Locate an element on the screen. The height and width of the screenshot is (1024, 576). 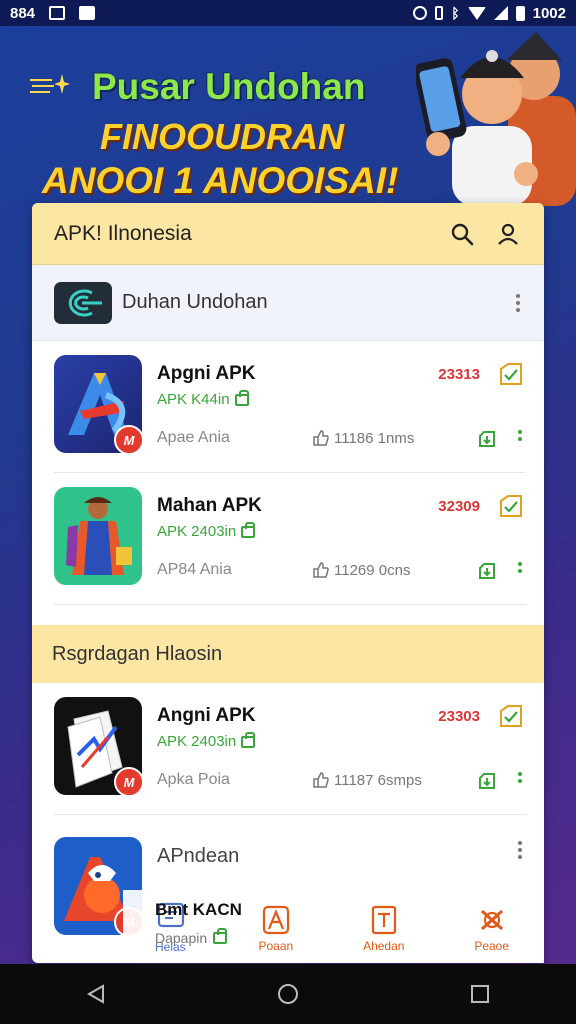
app-name: Mahan APK is located at coordinates (209, 505).